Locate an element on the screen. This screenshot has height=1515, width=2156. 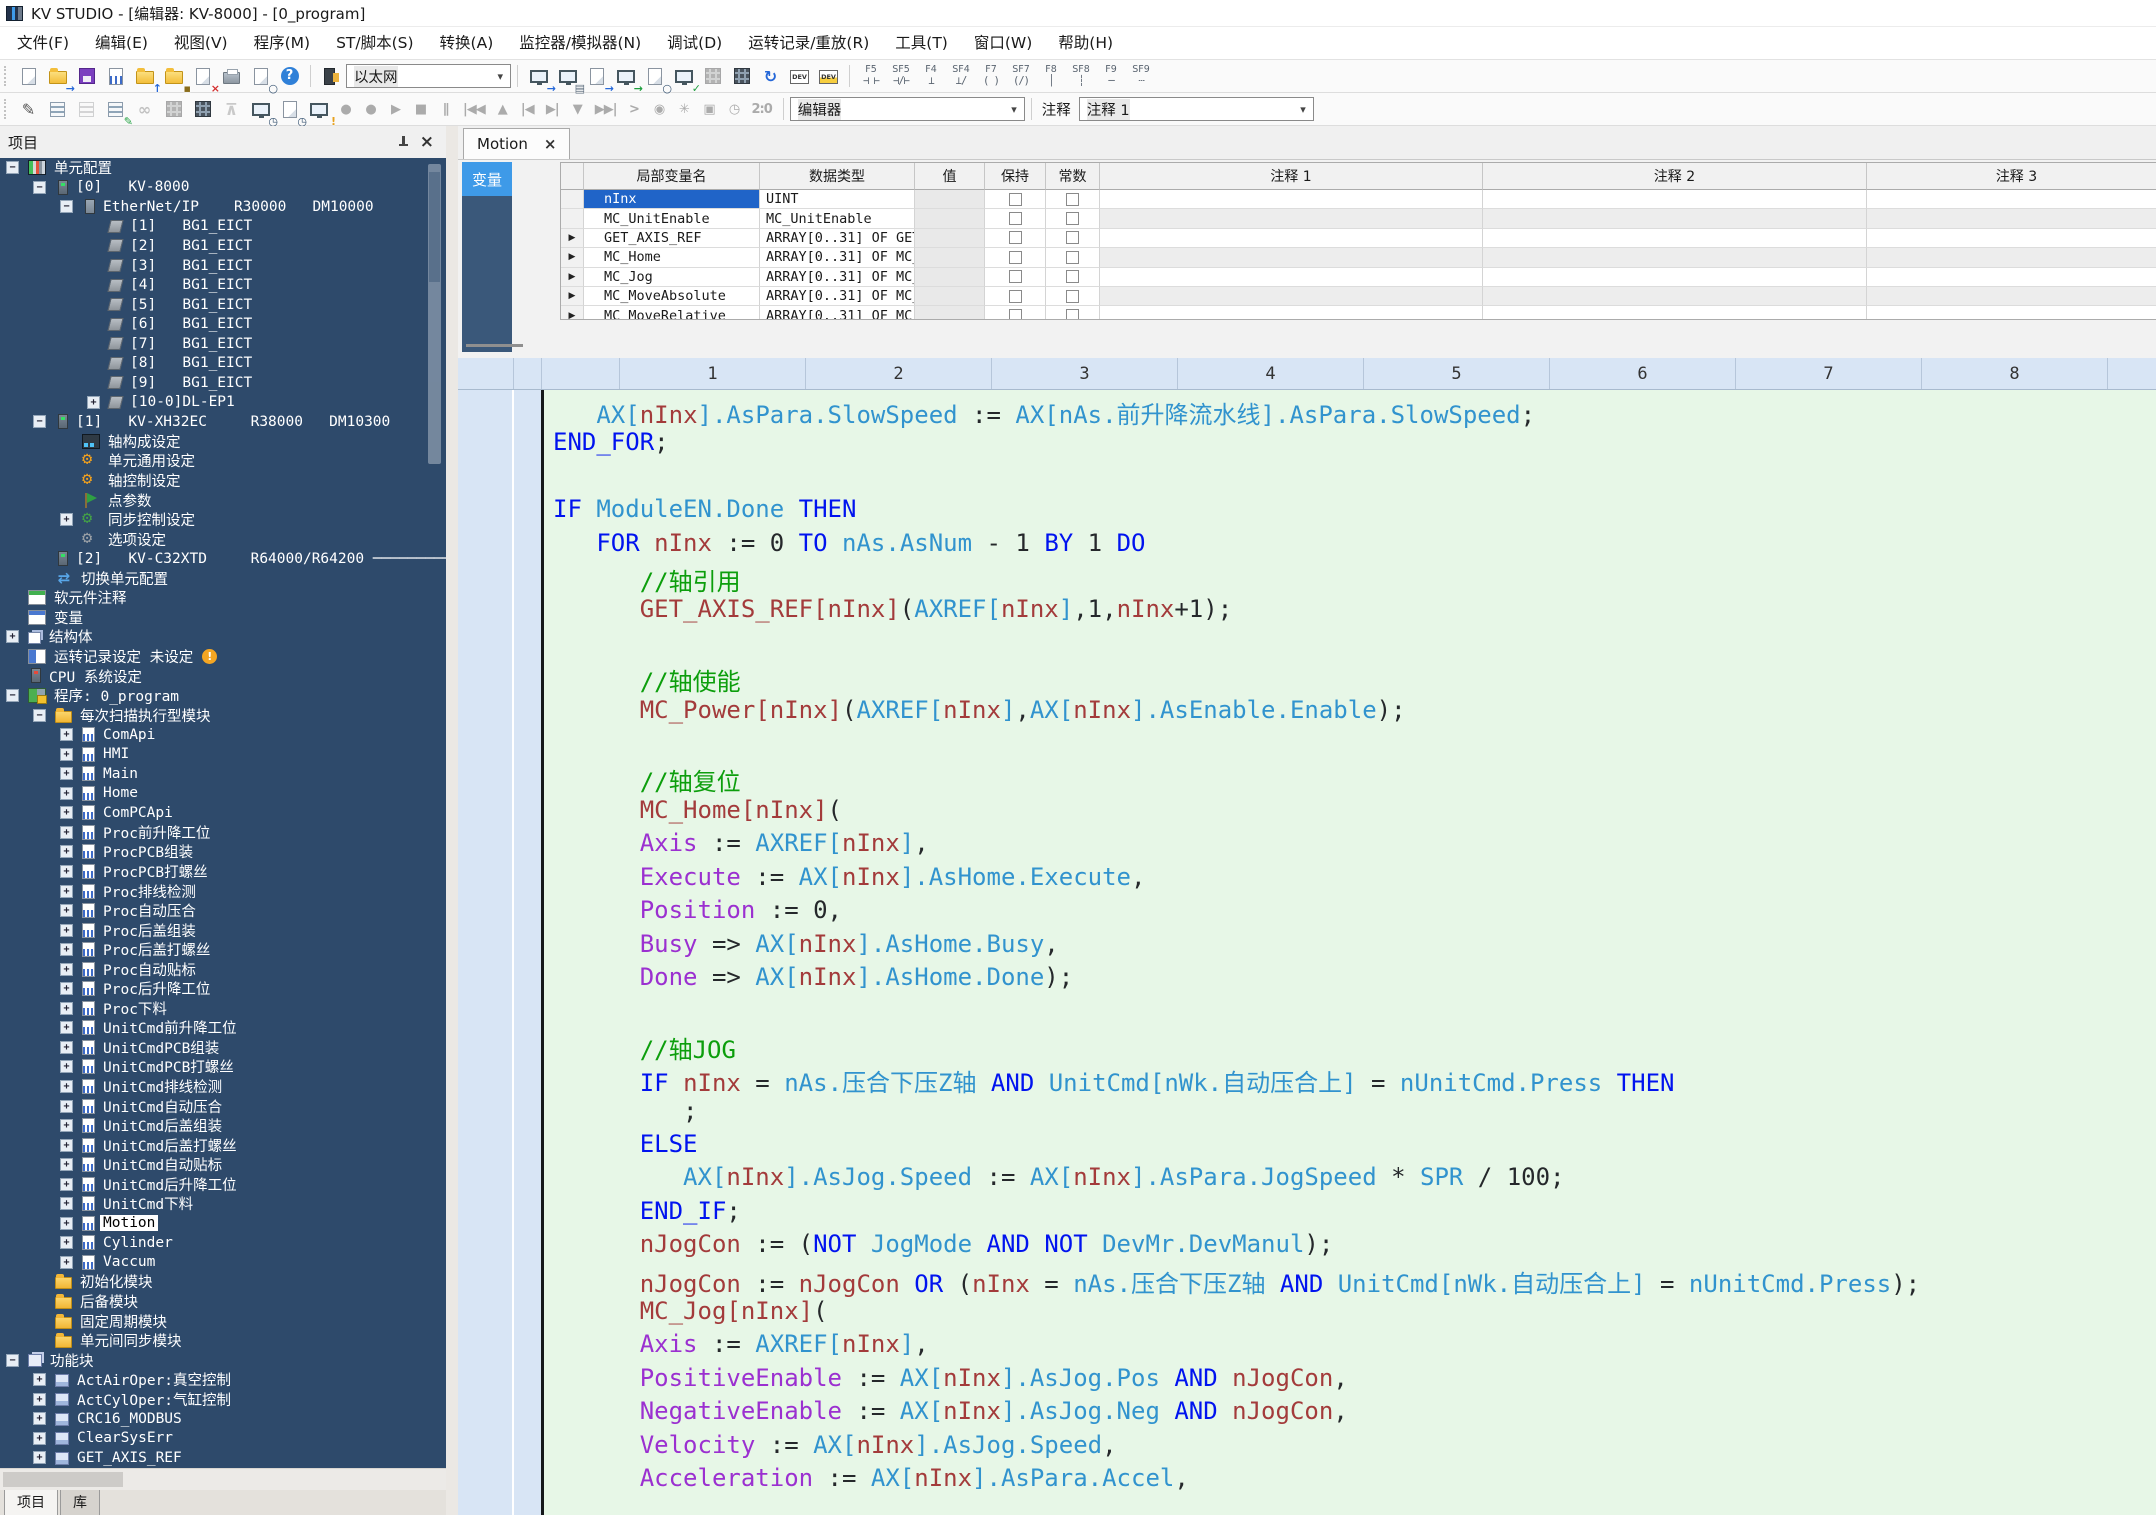
fast-forward-icon: ▶▶| is located at coordinates (606, 109).